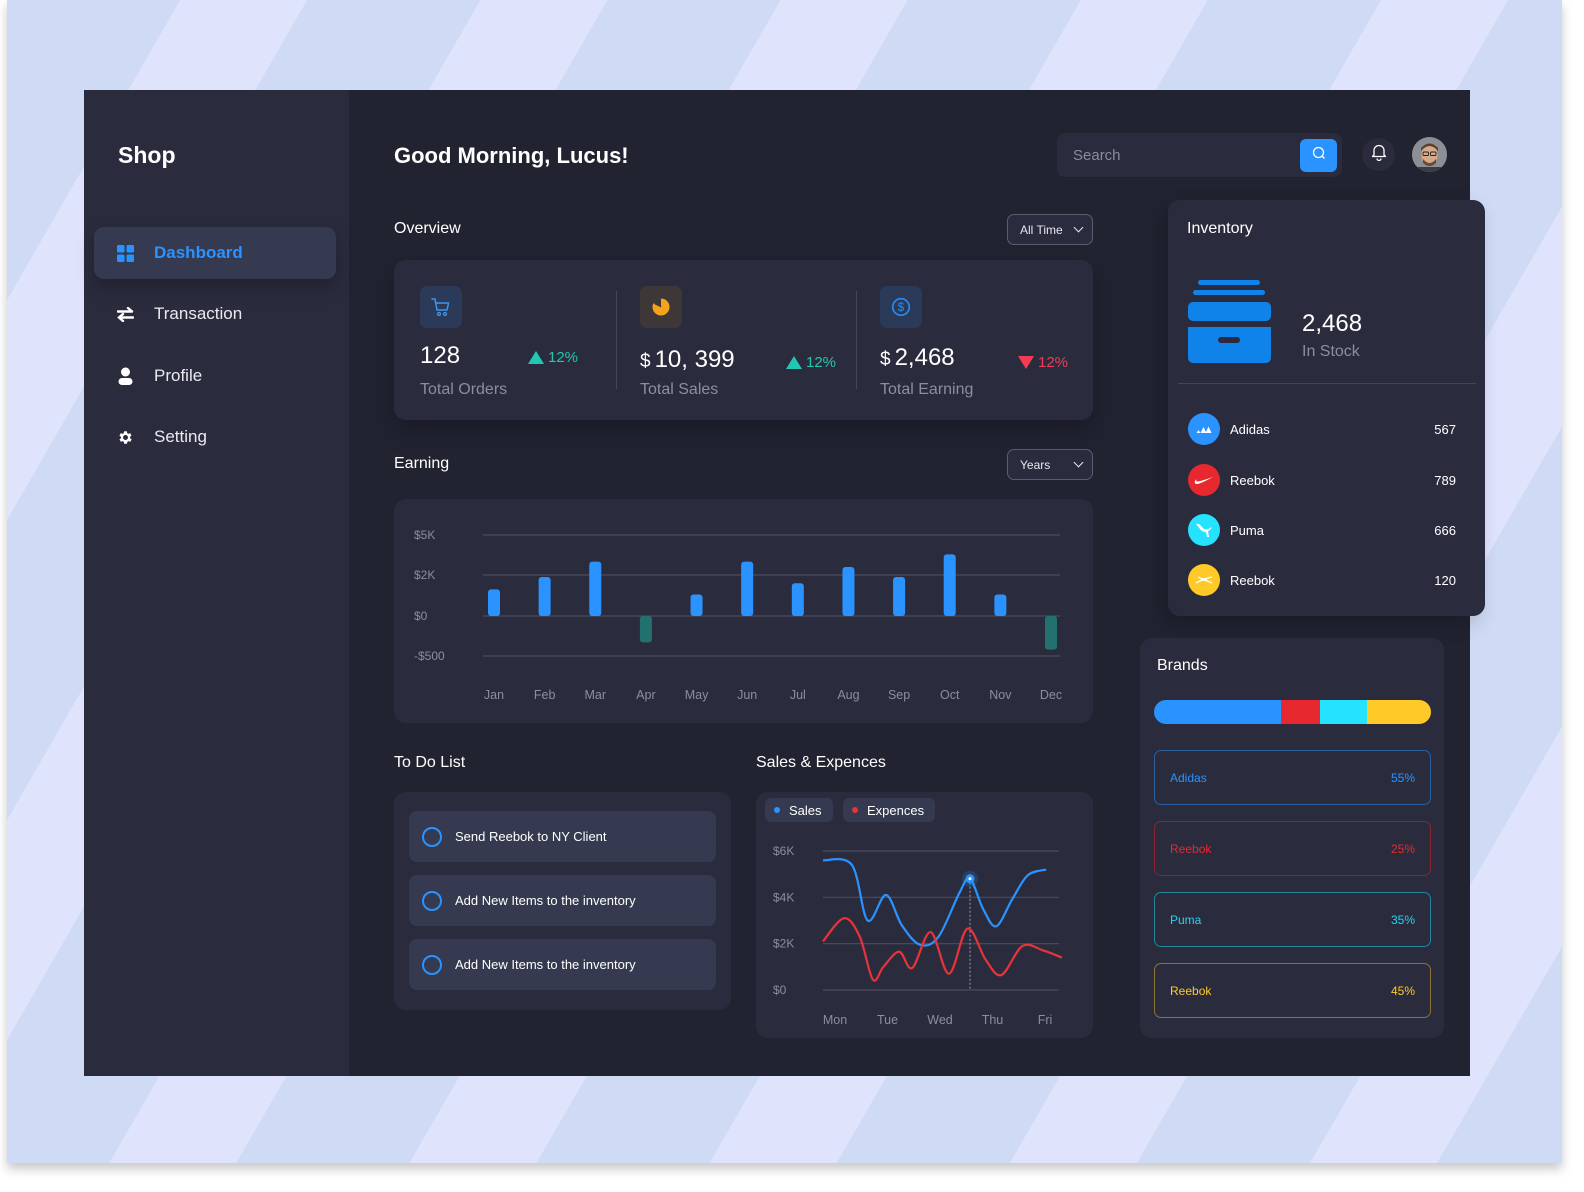  I want to click on bar-aug, so click(848, 591).